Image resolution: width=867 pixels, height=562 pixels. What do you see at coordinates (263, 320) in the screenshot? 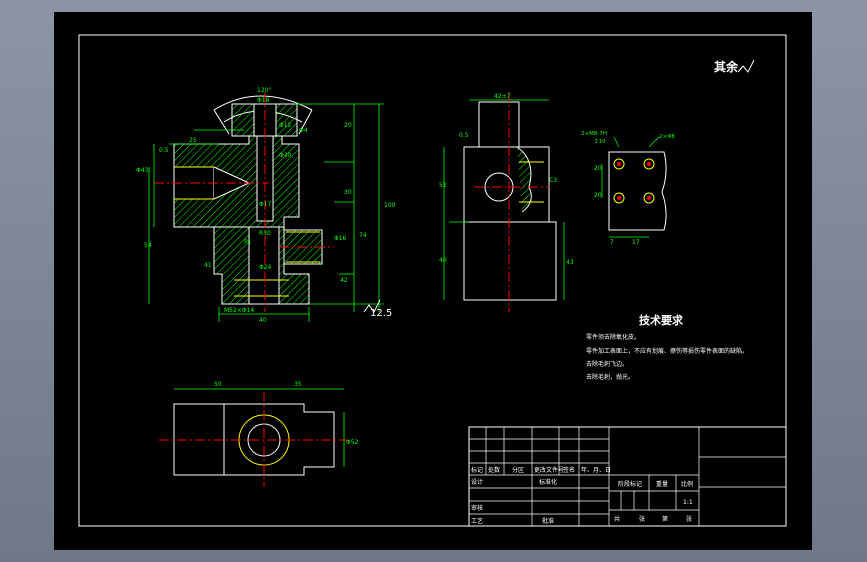
I see `dim-bottom: 40` at bounding box center [263, 320].